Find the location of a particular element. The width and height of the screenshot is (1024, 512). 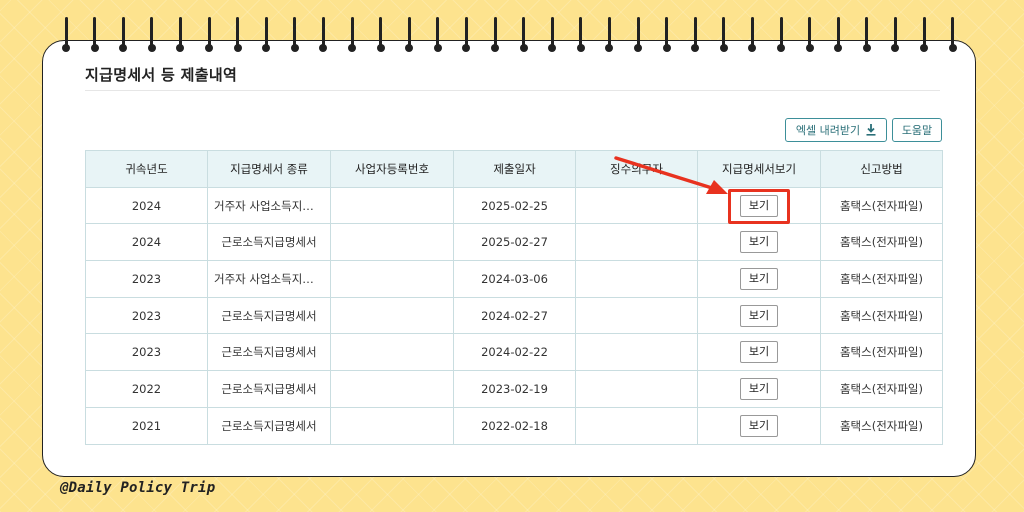

table-row: 2022 근로소득지급명세서 2023-02-19 보기 홈택스(전자파일) is located at coordinates (514, 389).